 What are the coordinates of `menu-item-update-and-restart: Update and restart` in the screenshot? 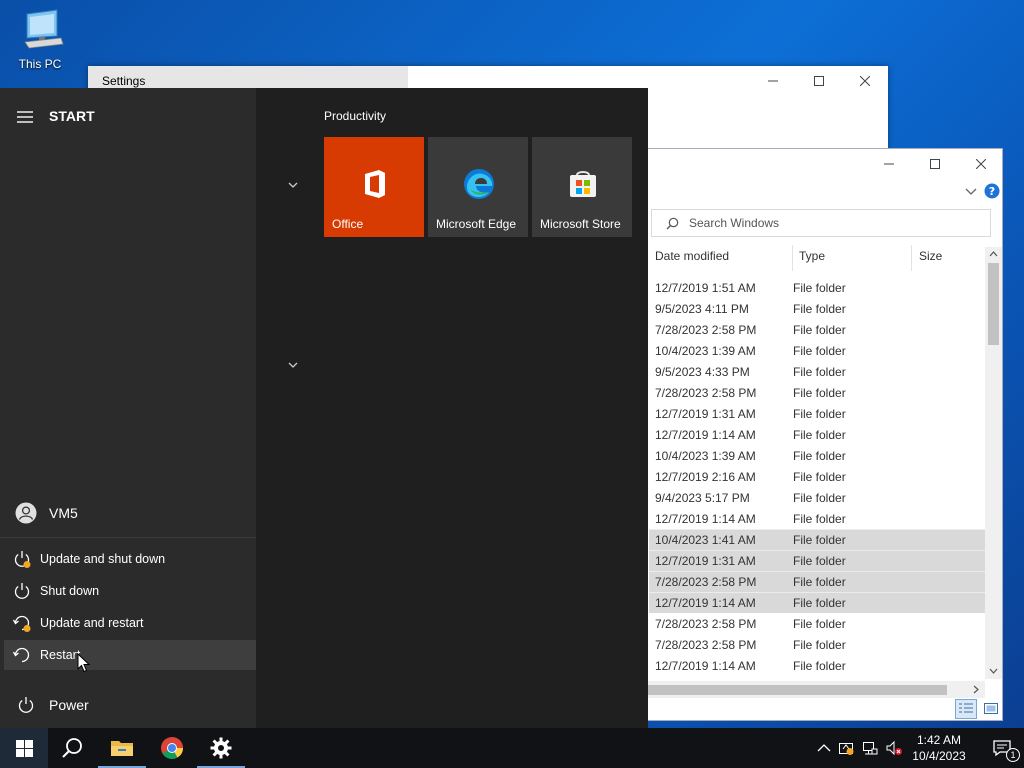 It's located at (130, 623).